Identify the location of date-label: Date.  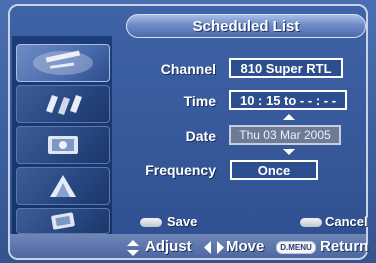
(200, 136).